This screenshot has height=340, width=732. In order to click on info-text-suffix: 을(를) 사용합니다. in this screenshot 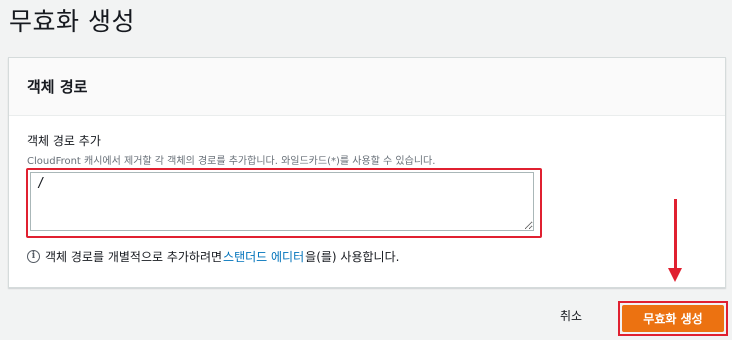, I will do `click(352, 257)`.